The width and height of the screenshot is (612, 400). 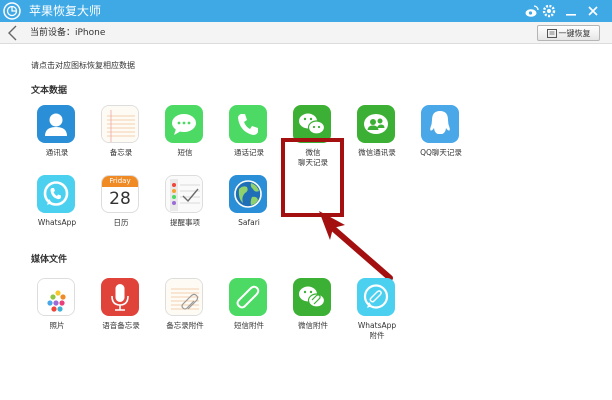 I want to click on tile-label: 语音备忘录, so click(x=121, y=325).